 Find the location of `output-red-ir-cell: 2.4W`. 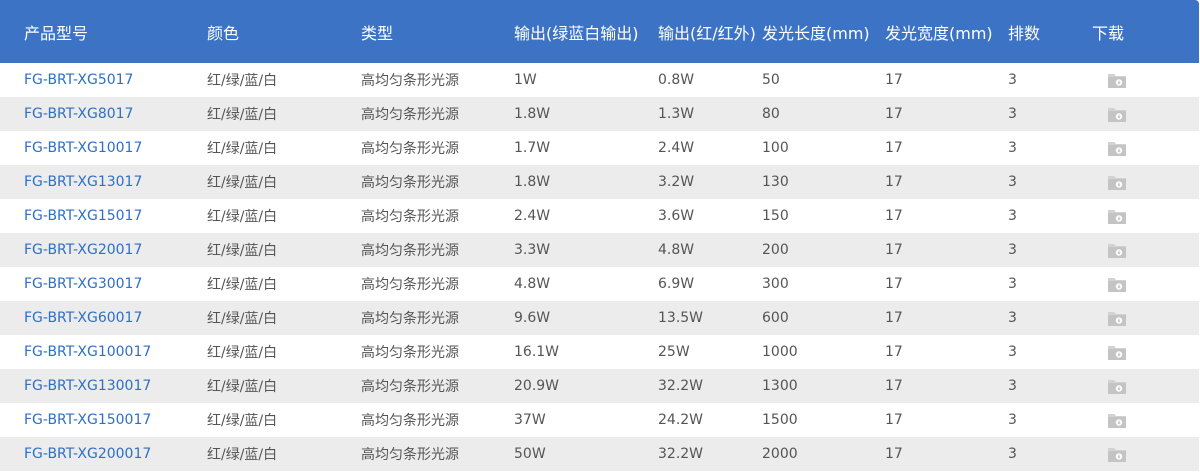

output-red-ir-cell: 2.4W is located at coordinates (676, 148).